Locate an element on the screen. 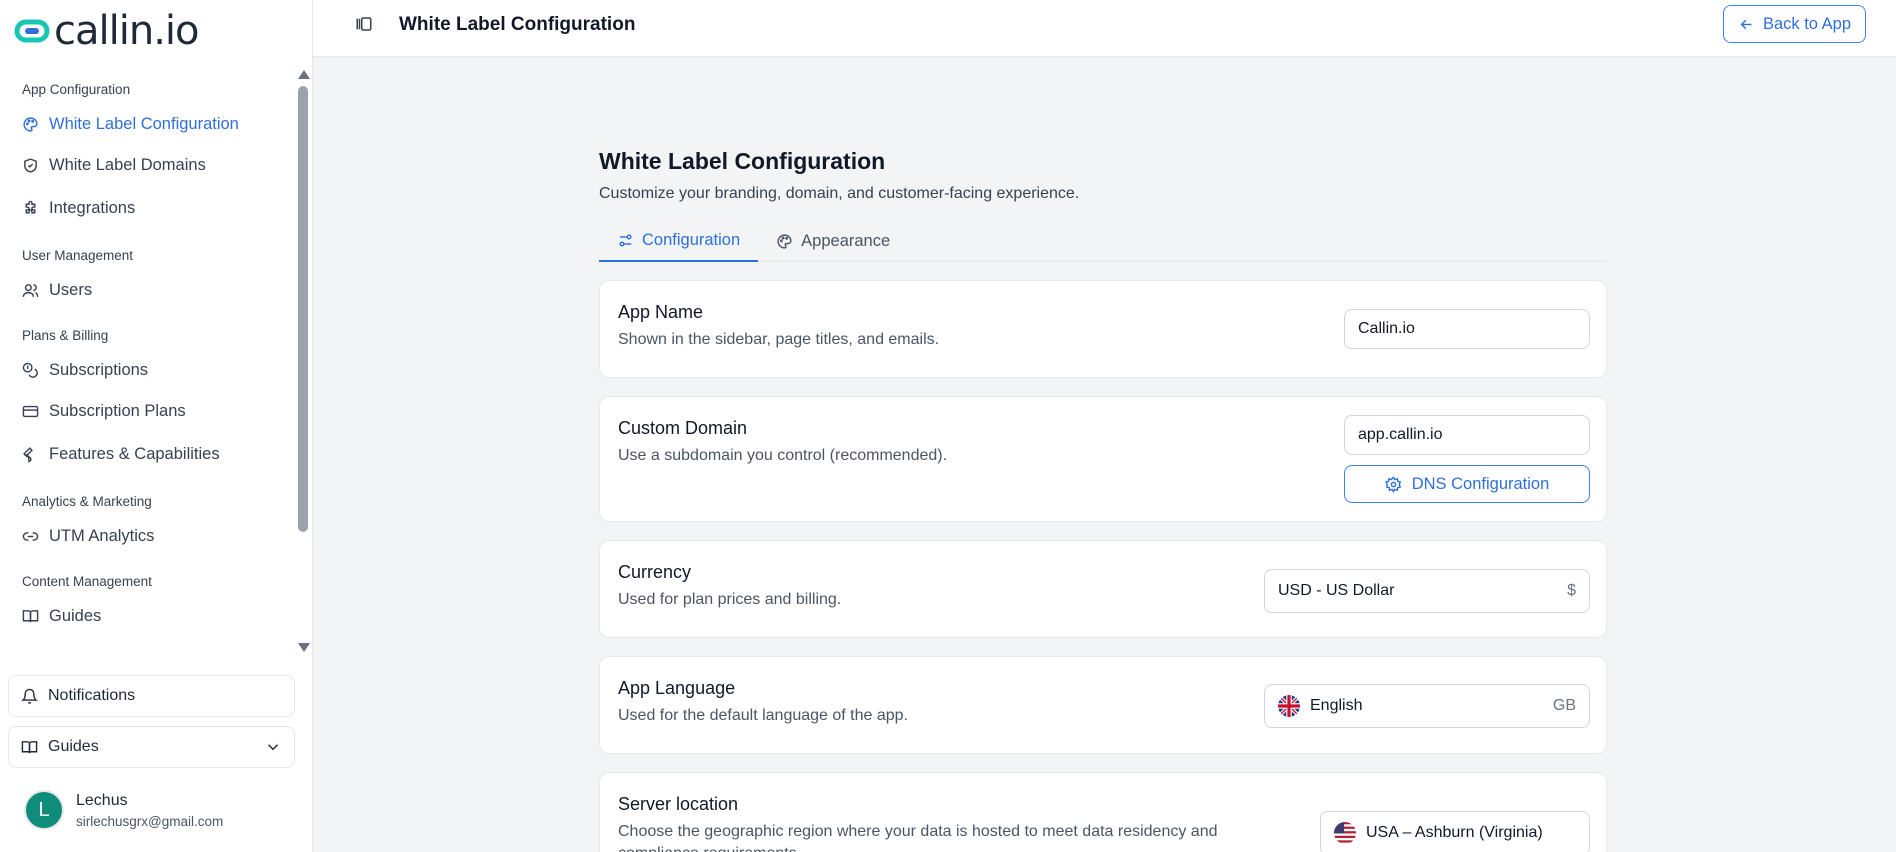  gear-icon is located at coordinates (1392, 484).